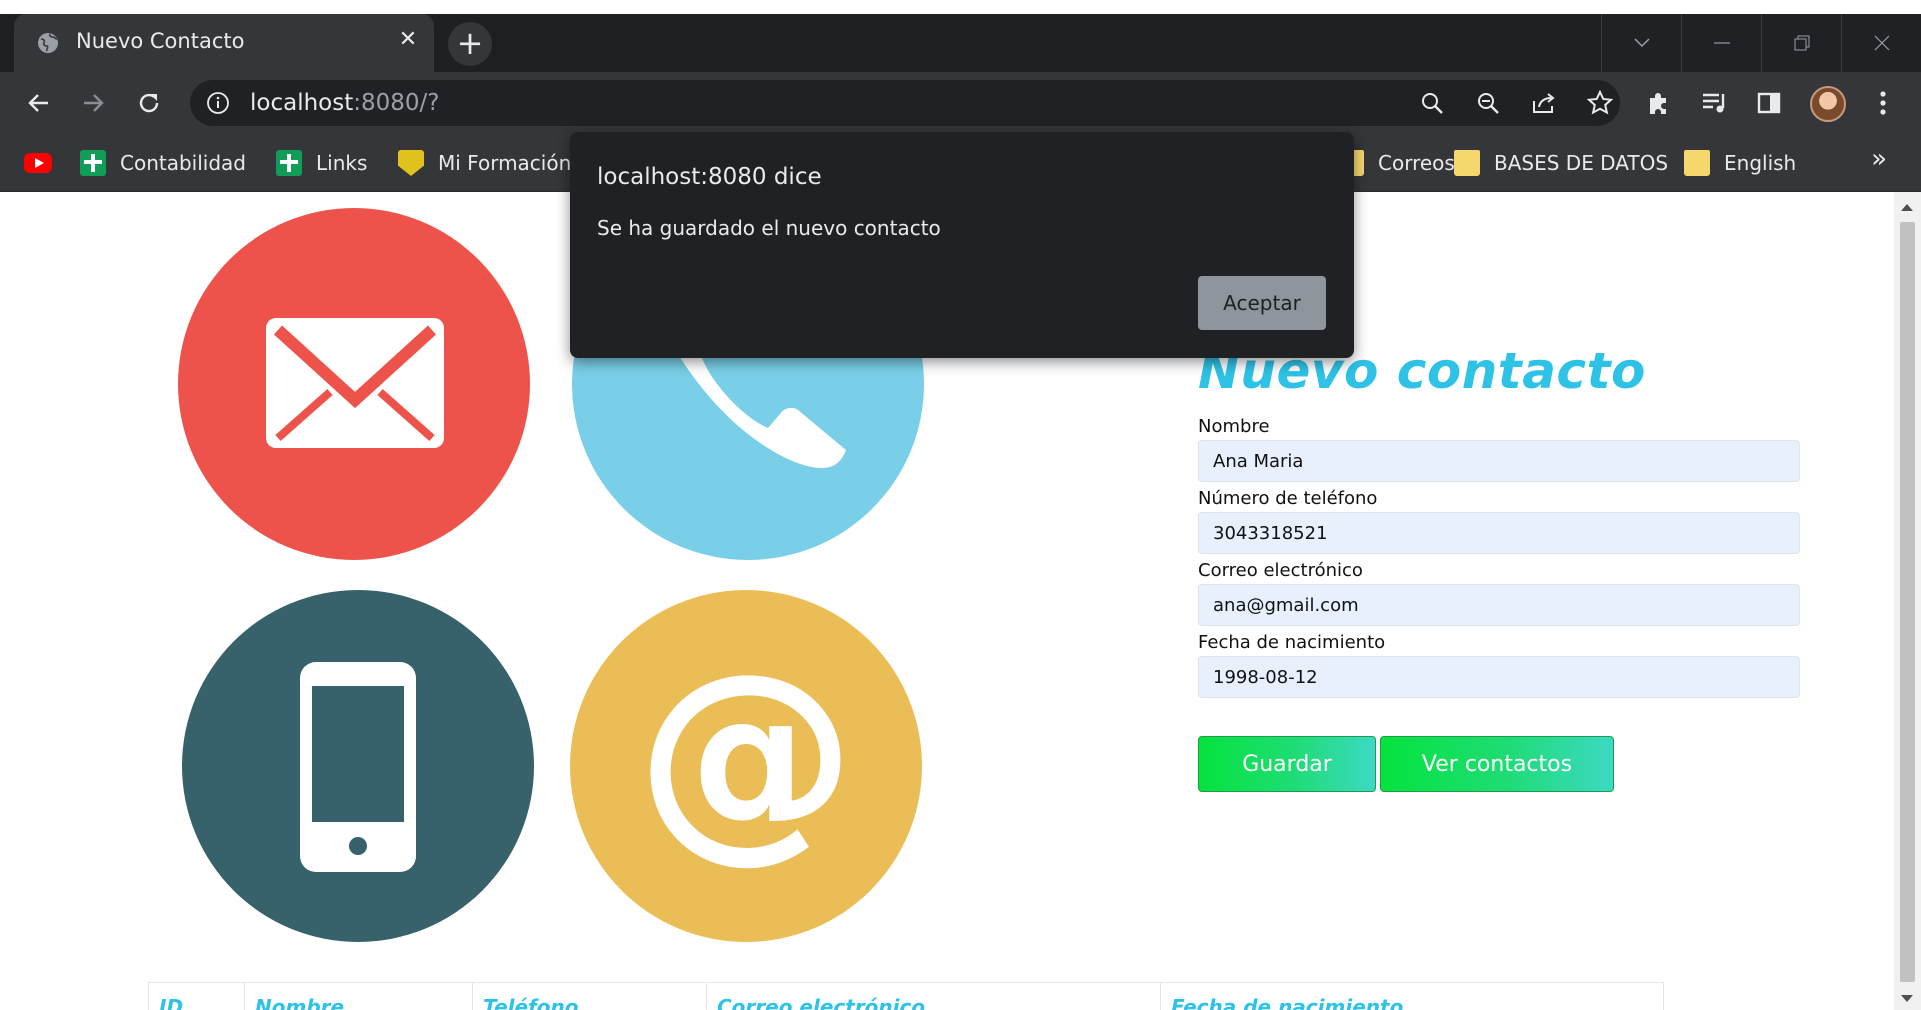 The image size is (1921, 1010). What do you see at coordinates (354, 384) in the screenshot?
I see `email-envelope-icon` at bounding box center [354, 384].